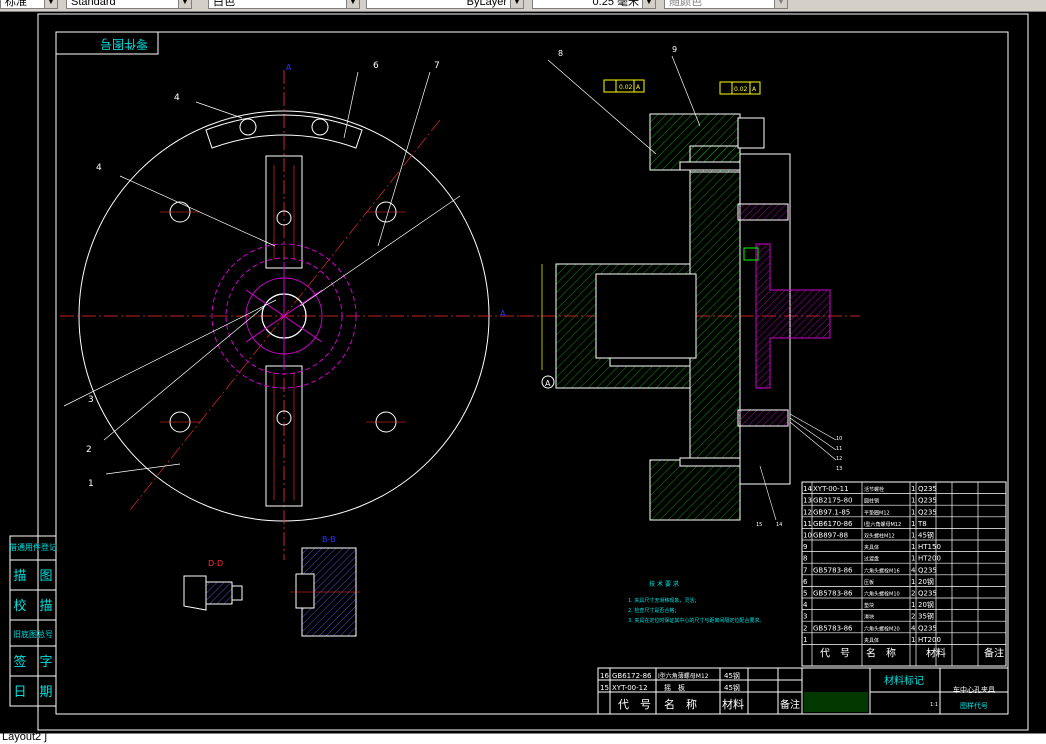 The image size is (1046, 744). Describe the element at coordinates (805, 547) in the screenshot. I see `bom-cell-no: 9` at that location.